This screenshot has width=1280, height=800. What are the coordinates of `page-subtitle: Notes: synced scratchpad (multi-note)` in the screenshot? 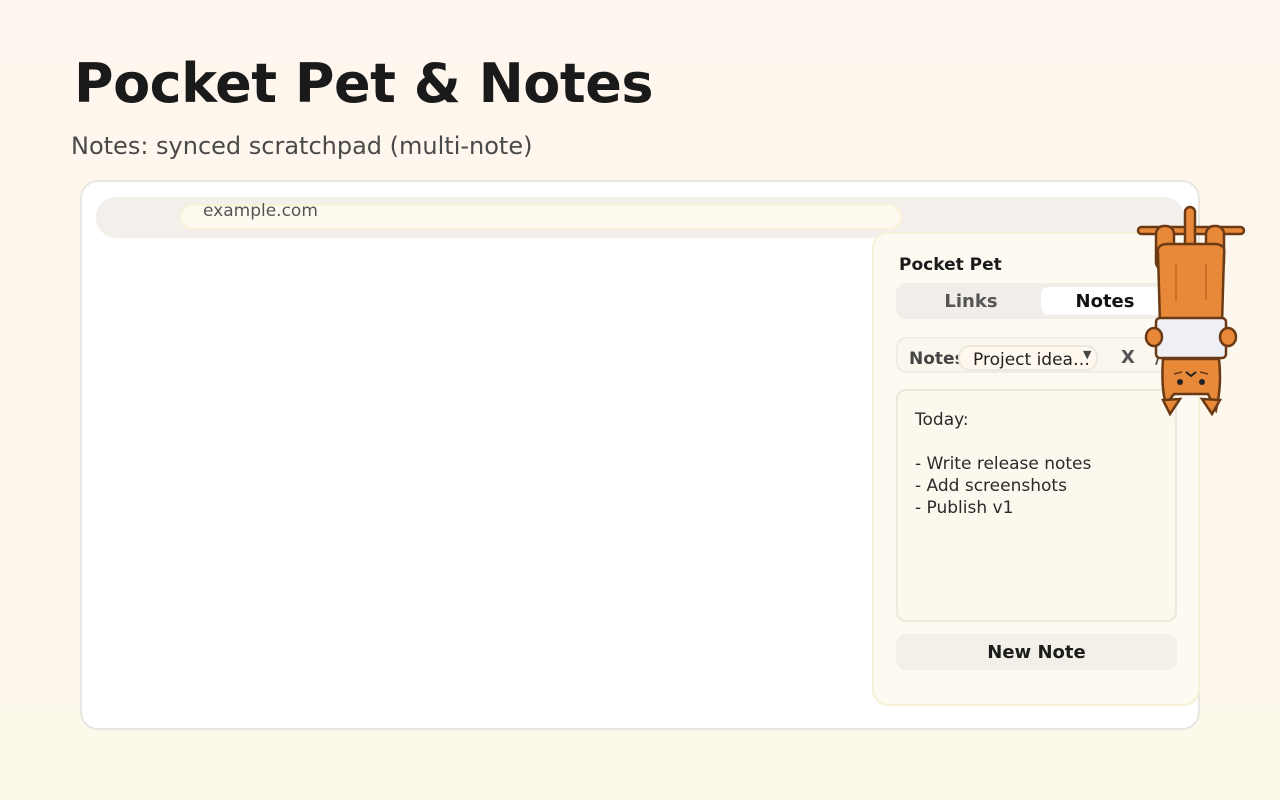 It's located at (302, 146).